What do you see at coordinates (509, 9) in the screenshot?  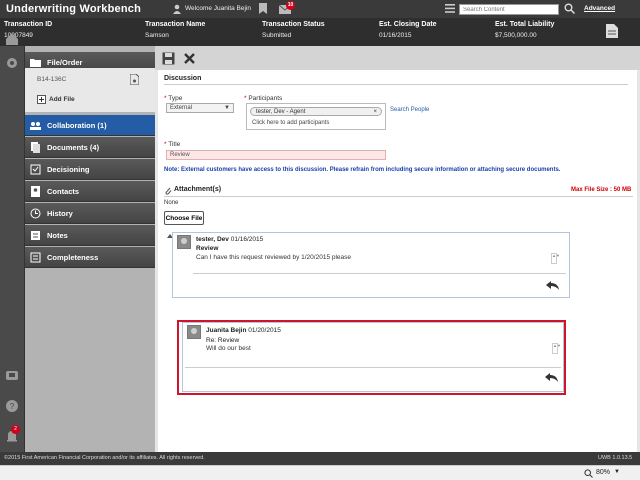 I see `search-input` at bounding box center [509, 9].